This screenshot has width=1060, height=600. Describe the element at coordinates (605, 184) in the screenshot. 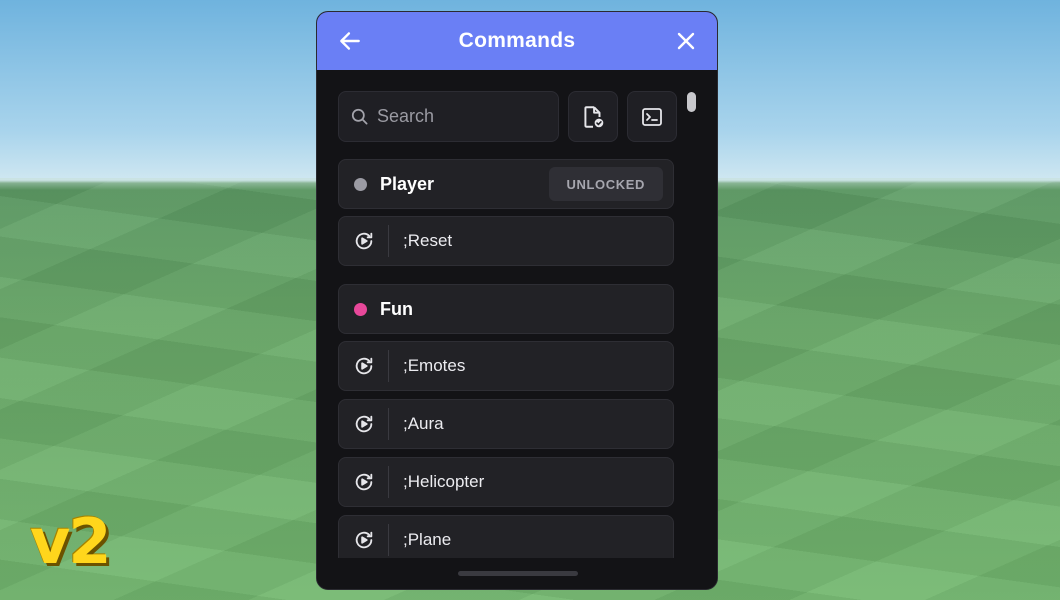

I see `unlocked-badge: UNLOCKED` at that location.